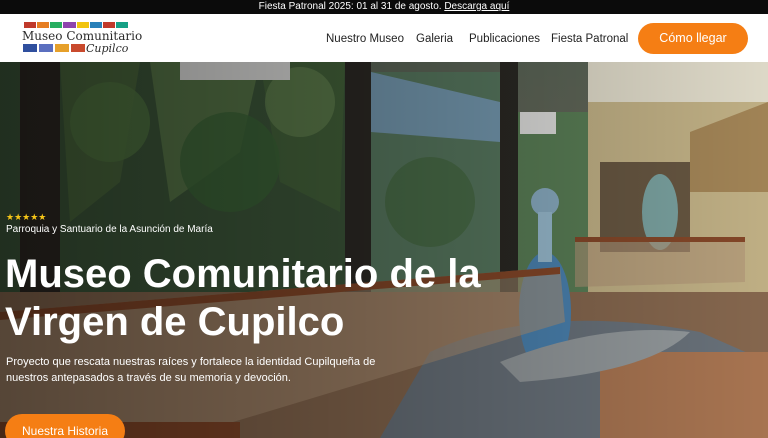 This screenshot has width=768, height=438. I want to click on logo-squares, so click(54, 48).